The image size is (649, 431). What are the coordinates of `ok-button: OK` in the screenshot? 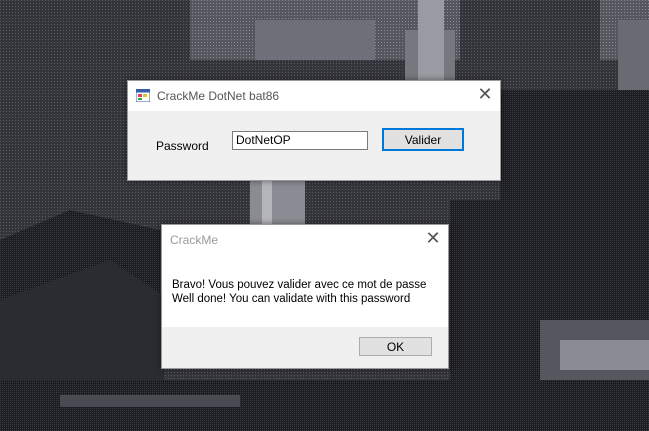 It's located at (395, 346).